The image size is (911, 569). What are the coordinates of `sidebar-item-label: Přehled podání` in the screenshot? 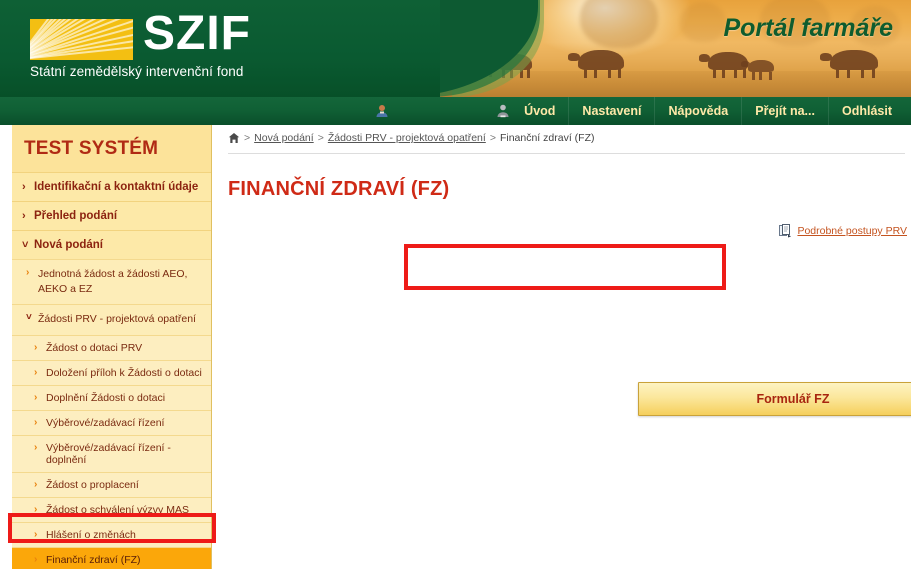 It's located at (76, 216).